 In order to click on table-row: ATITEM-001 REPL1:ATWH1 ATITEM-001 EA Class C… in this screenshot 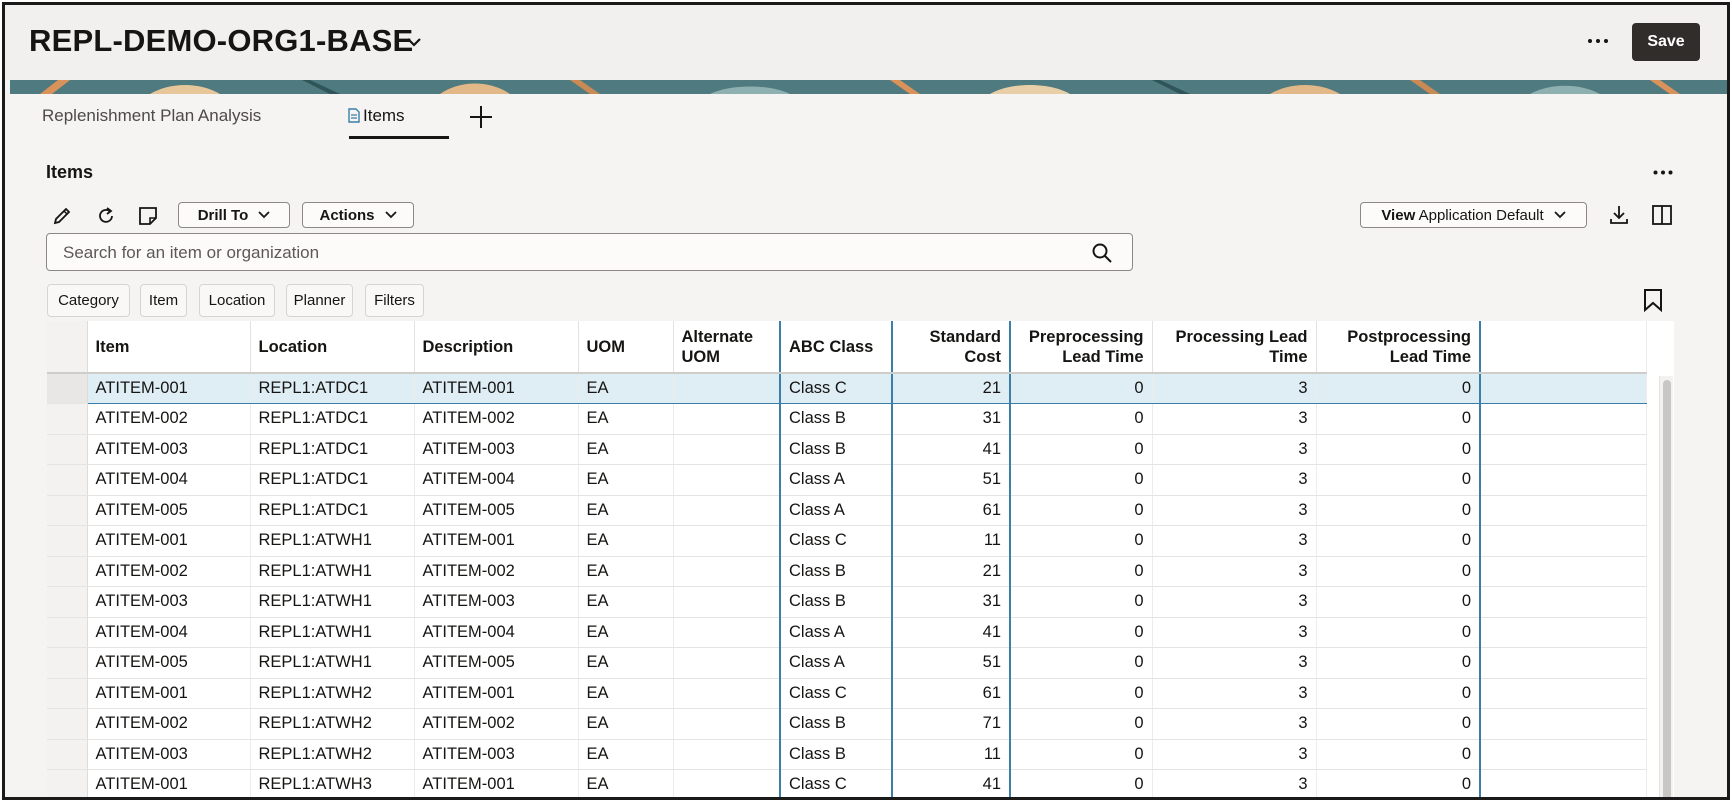, I will do `click(847, 541)`.